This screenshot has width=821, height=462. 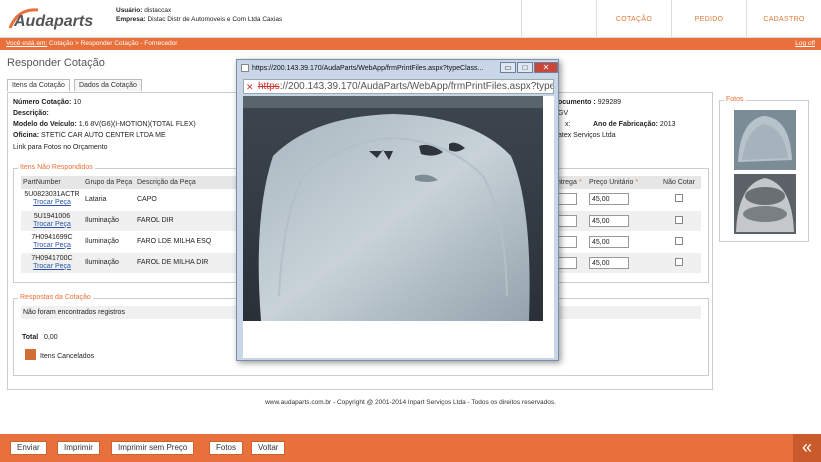 What do you see at coordinates (269, 86) in the screenshot?
I see `address-https: https` at bounding box center [269, 86].